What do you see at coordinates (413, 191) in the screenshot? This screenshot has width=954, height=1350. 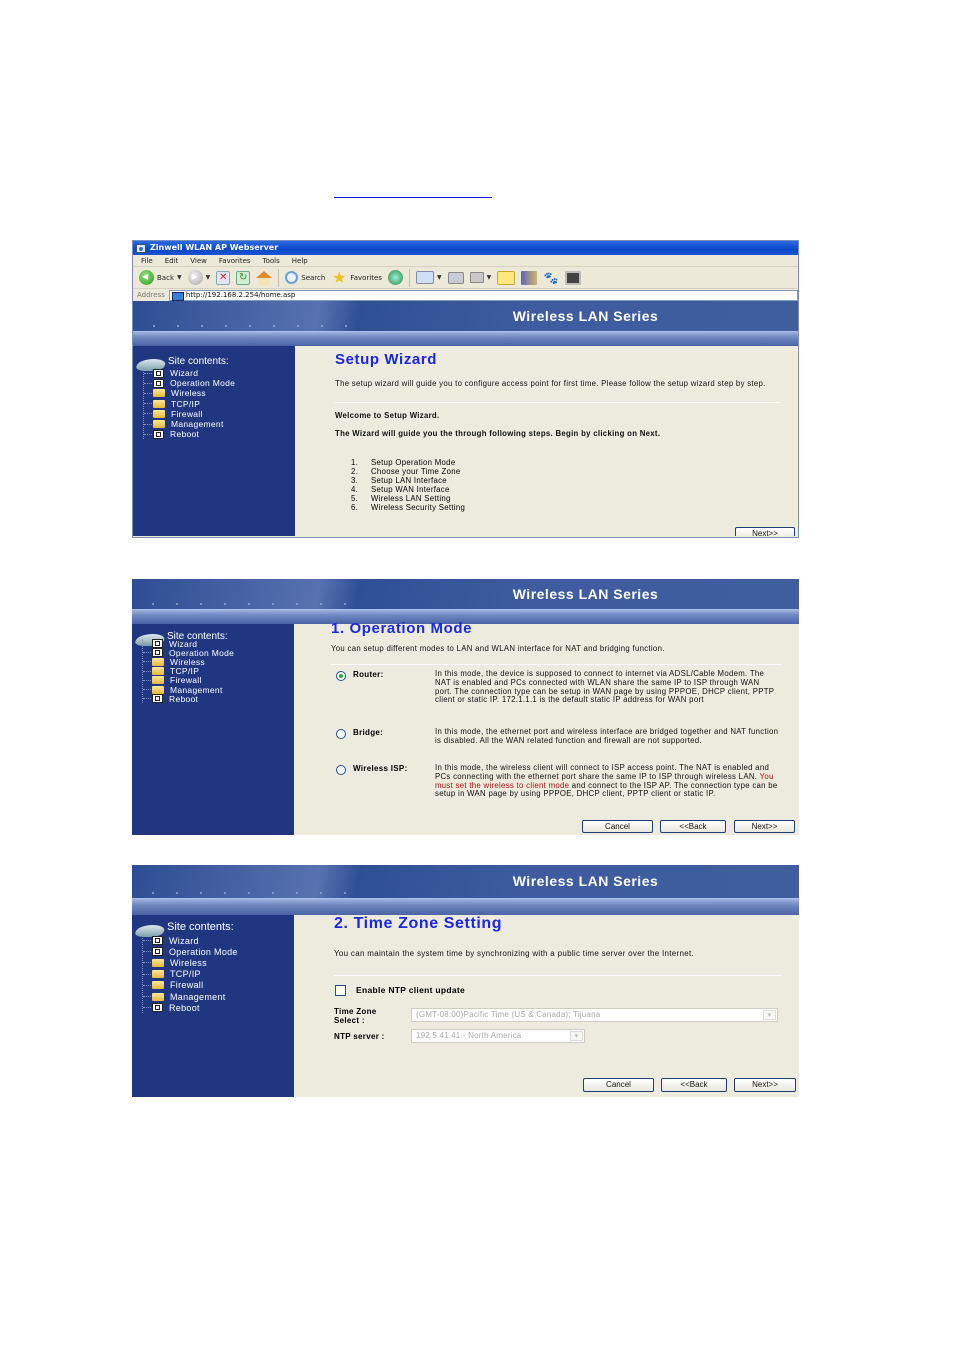 I see `hyperlink-underline` at bounding box center [413, 191].